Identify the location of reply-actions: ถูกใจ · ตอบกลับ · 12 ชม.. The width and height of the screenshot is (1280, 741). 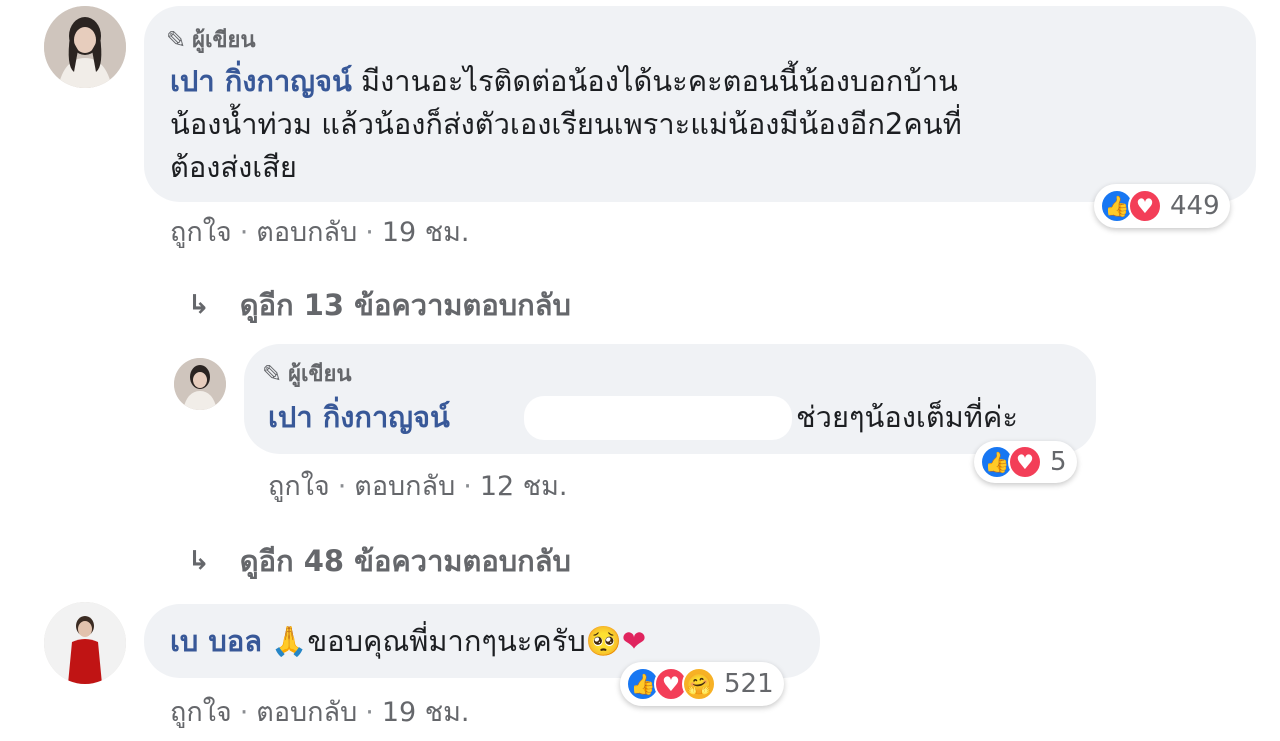
(418, 486).